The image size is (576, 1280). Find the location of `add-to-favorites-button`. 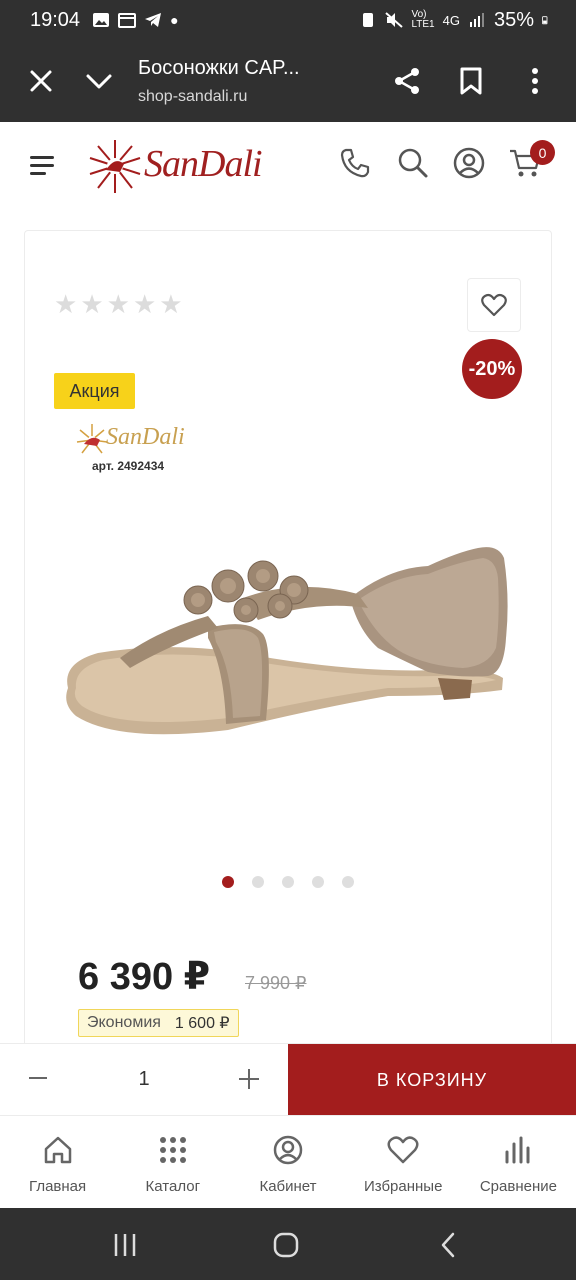

add-to-favorites-button is located at coordinates (494, 305).